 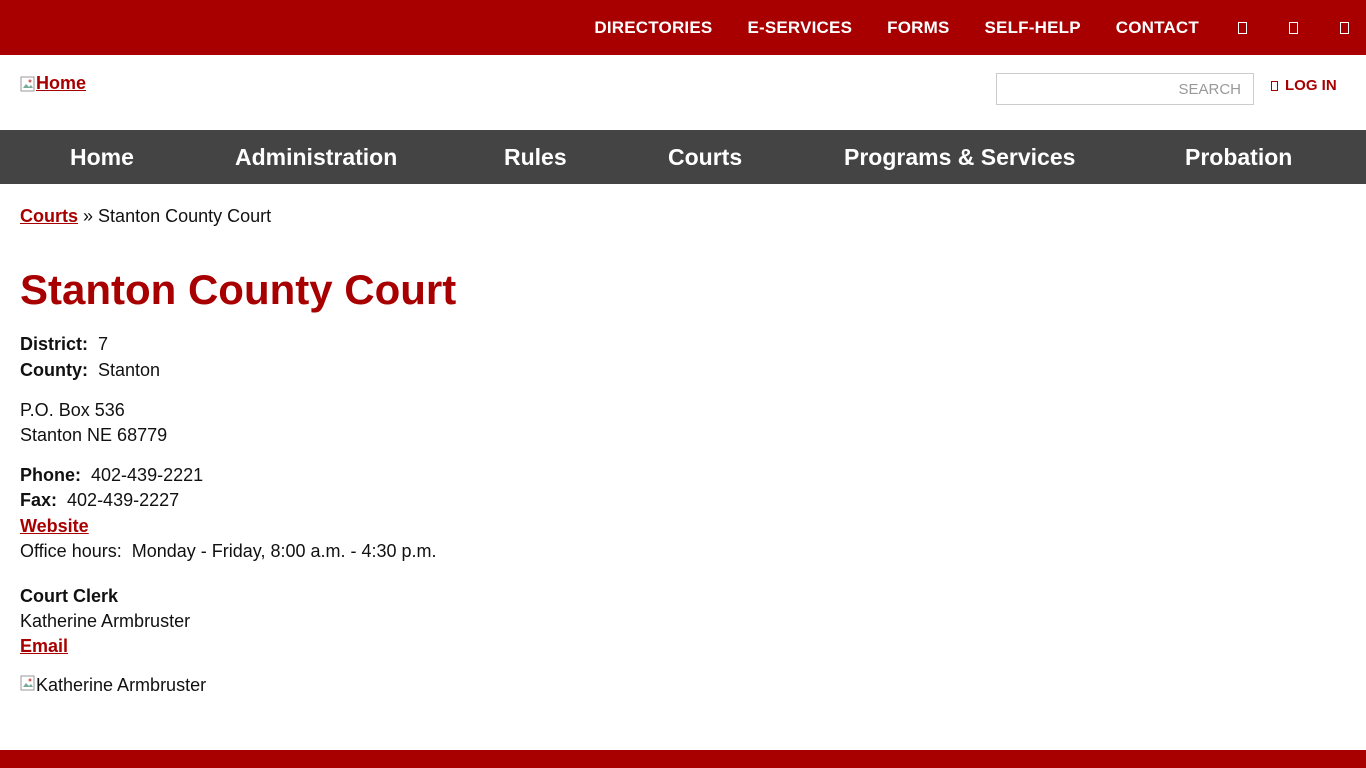 I want to click on twitter-icon, so click(x=1293, y=28).